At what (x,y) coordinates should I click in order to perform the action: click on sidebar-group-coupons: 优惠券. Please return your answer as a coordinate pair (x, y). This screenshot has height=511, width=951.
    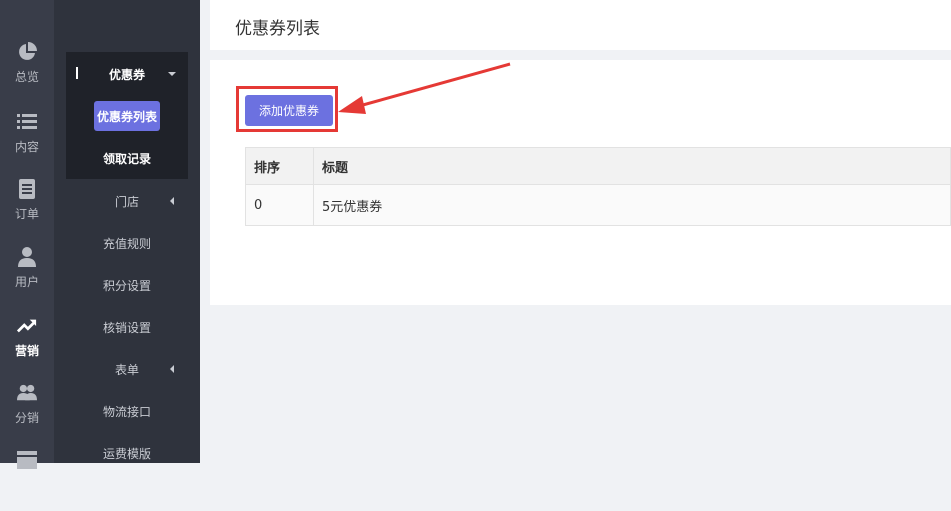
    Looking at the image, I should click on (127, 74).